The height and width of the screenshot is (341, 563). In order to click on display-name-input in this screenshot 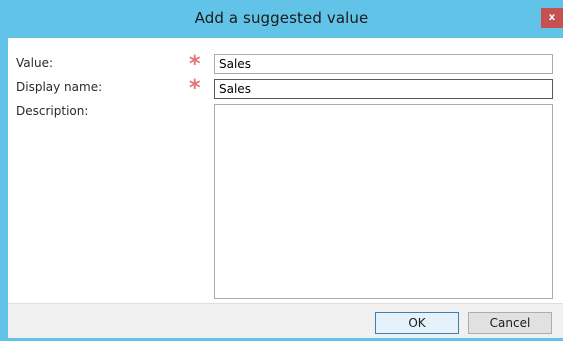, I will do `click(383, 89)`.